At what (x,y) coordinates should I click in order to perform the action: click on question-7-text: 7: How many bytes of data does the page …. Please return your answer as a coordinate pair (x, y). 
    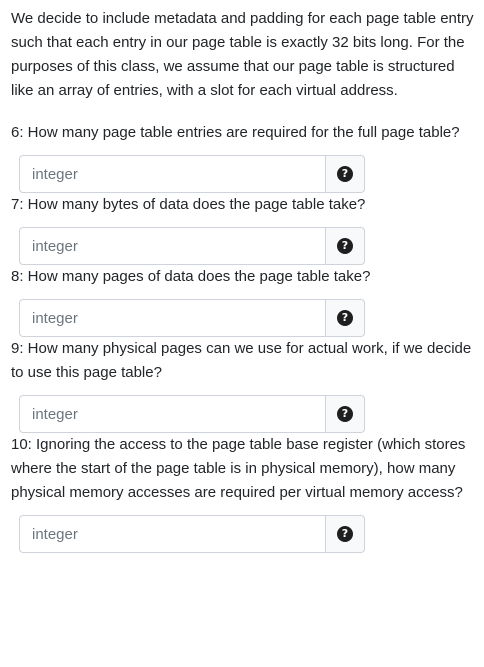
    Looking at the image, I should click on (188, 204).